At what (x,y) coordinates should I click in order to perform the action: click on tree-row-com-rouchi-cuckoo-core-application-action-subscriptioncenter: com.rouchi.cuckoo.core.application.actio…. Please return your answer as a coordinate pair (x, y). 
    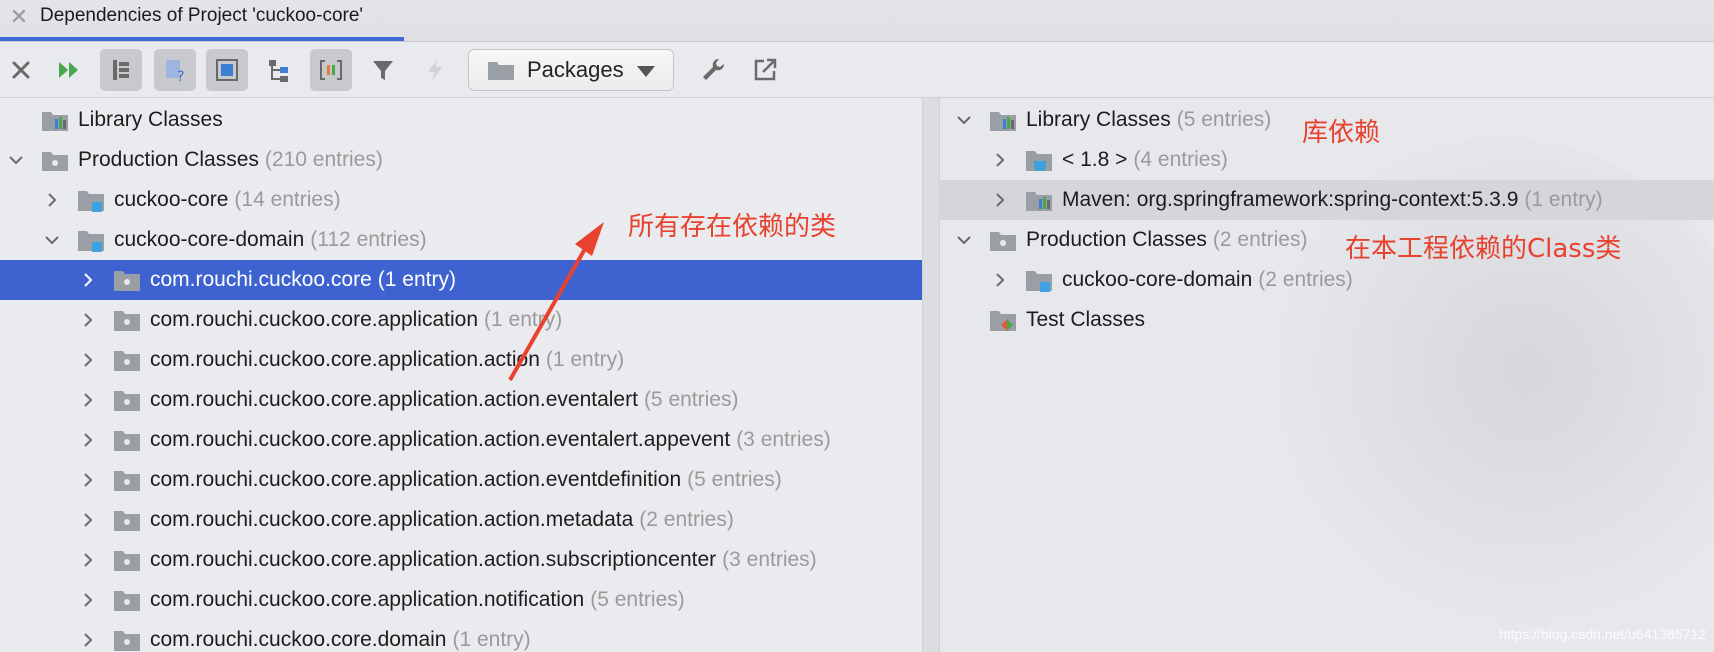
    Looking at the image, I should click on (461, 560).